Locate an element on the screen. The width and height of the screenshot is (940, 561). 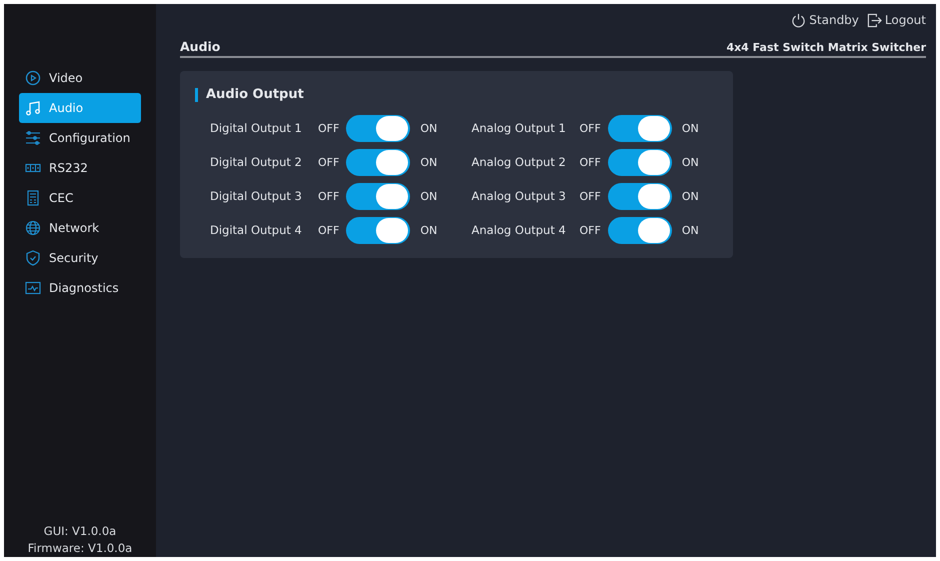
output-label: Analog Output 2 is located at coordinates (519, 162).